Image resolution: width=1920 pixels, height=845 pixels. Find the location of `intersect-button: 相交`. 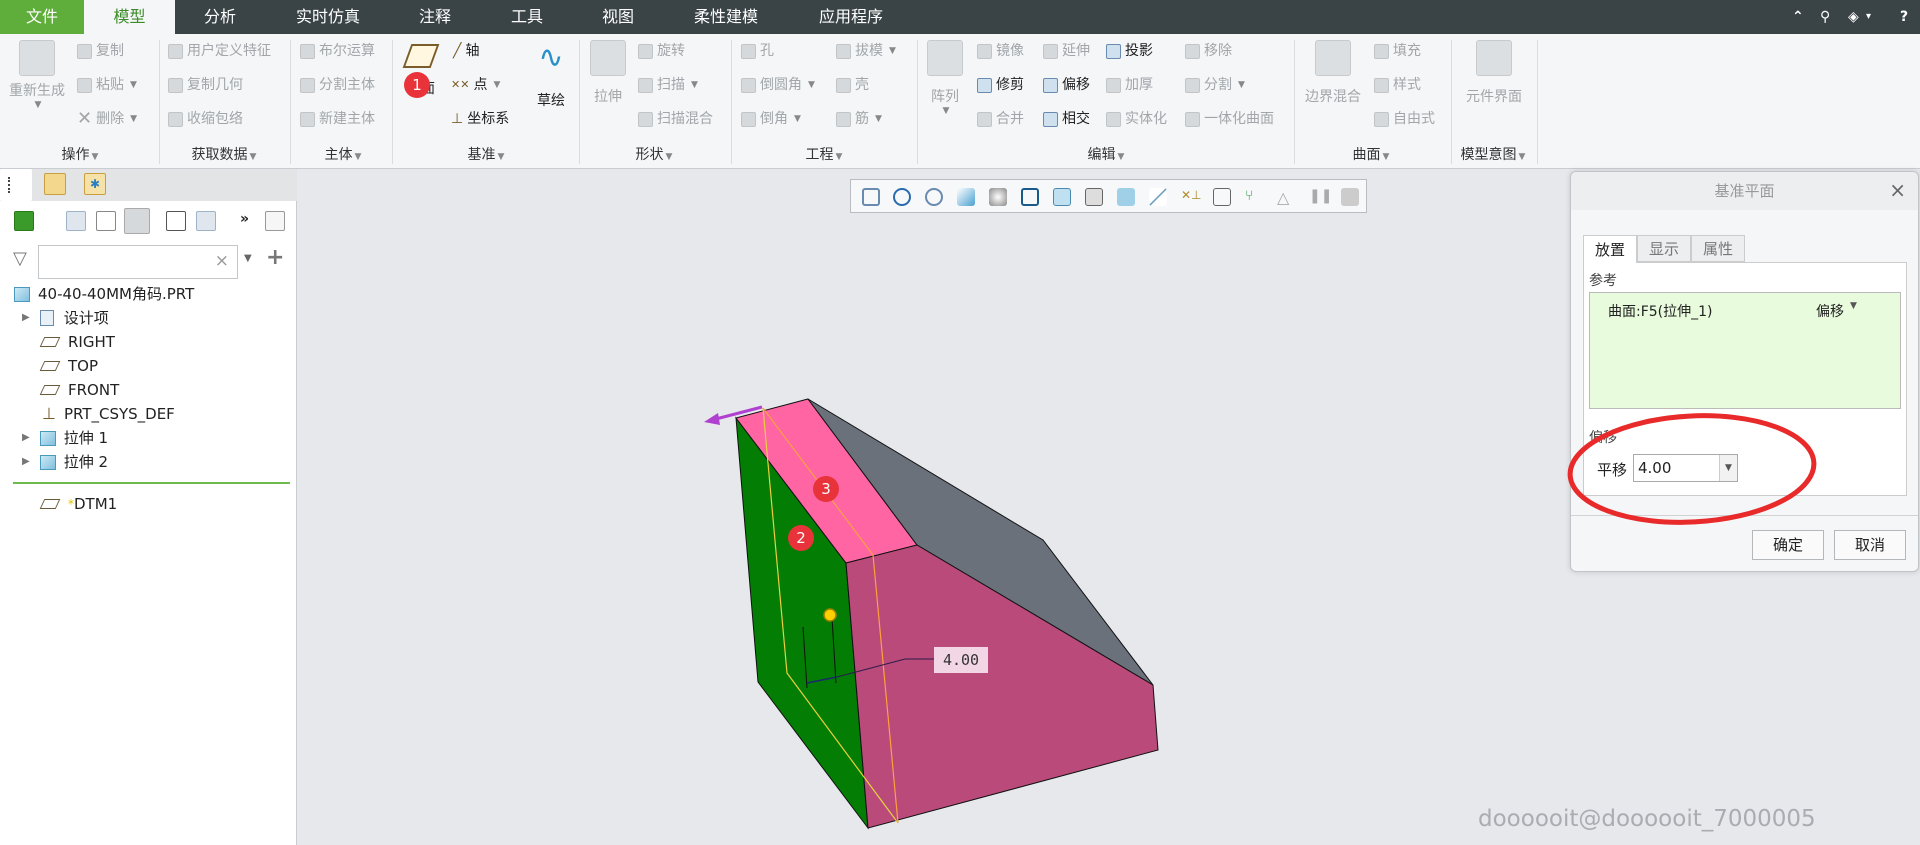

intersect-button: 相交 is located at coordinates (1066, 119).